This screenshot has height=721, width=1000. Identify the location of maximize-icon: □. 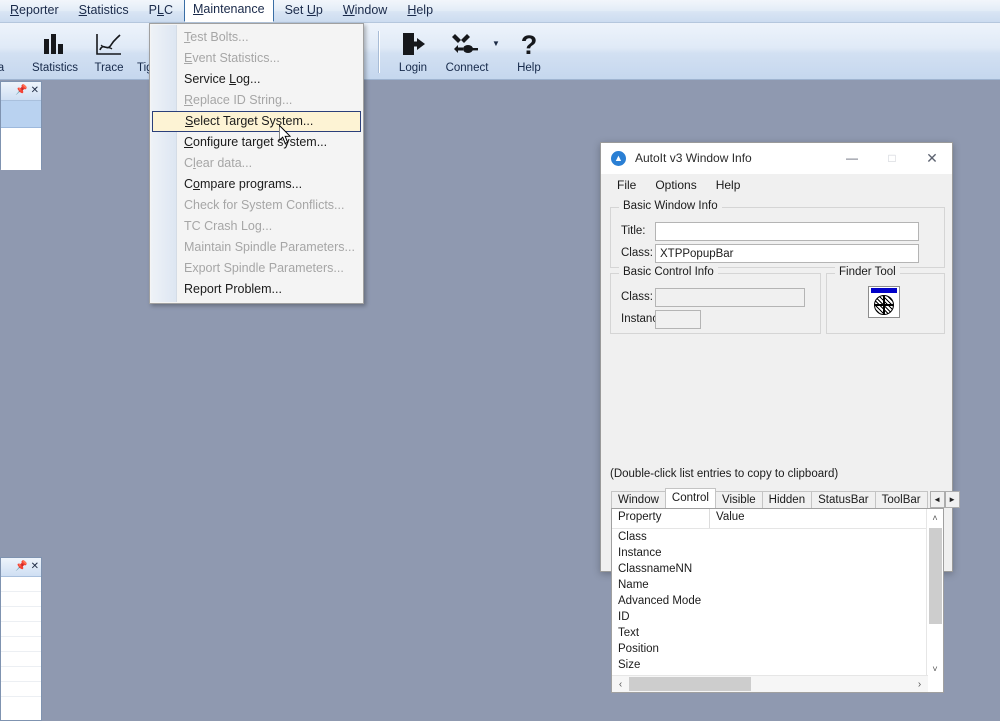
(892, 158).